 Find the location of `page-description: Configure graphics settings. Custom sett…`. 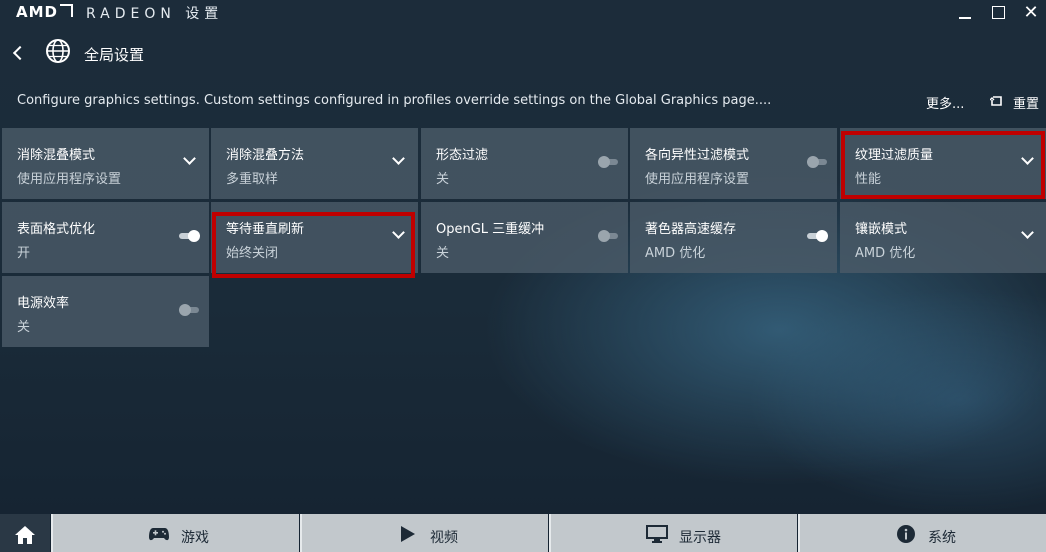

page-description: Configure graphics settings. Custom sett… is located at coordinates (394, 100).